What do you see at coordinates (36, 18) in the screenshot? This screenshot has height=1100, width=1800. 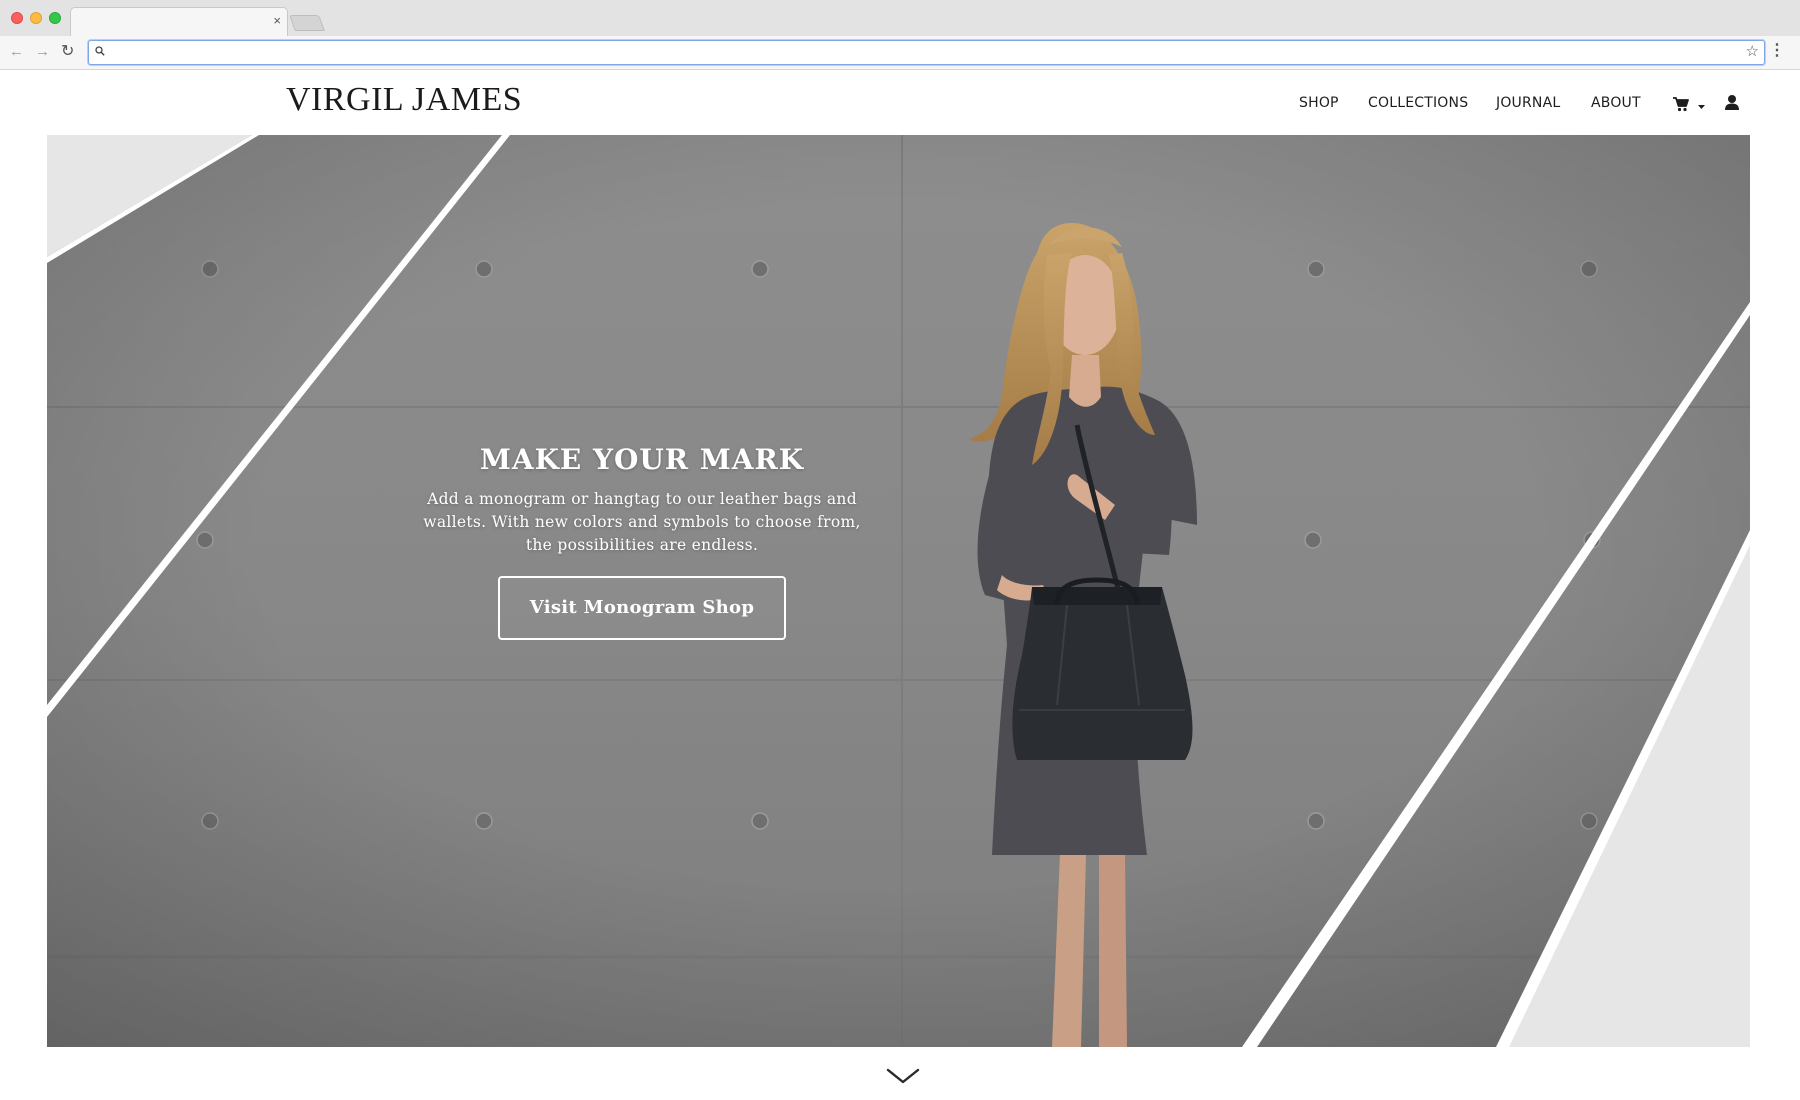 I see `minimize-window-button` at bounding box center [36, 18].